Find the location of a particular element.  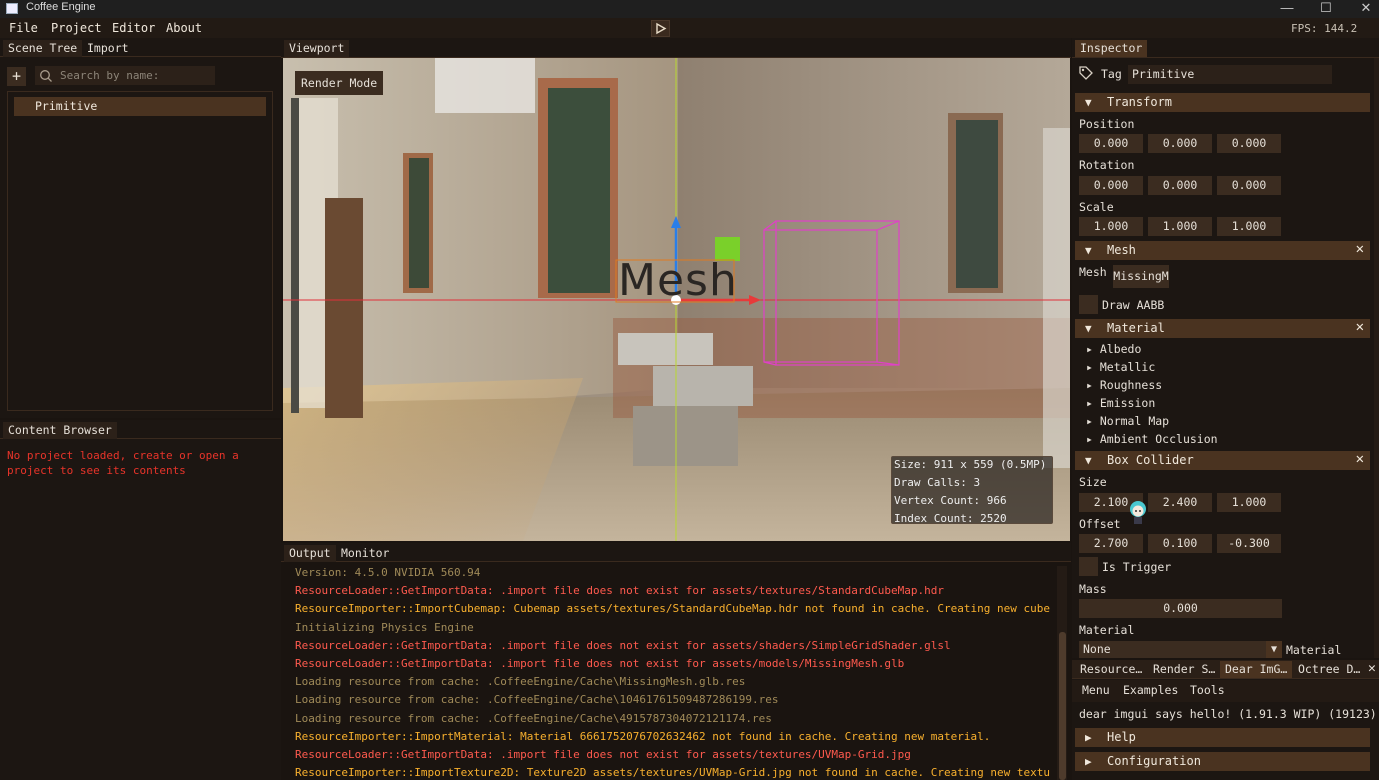

fps-counter: FPS: 144.2 is located at coordinates (1324, 28).